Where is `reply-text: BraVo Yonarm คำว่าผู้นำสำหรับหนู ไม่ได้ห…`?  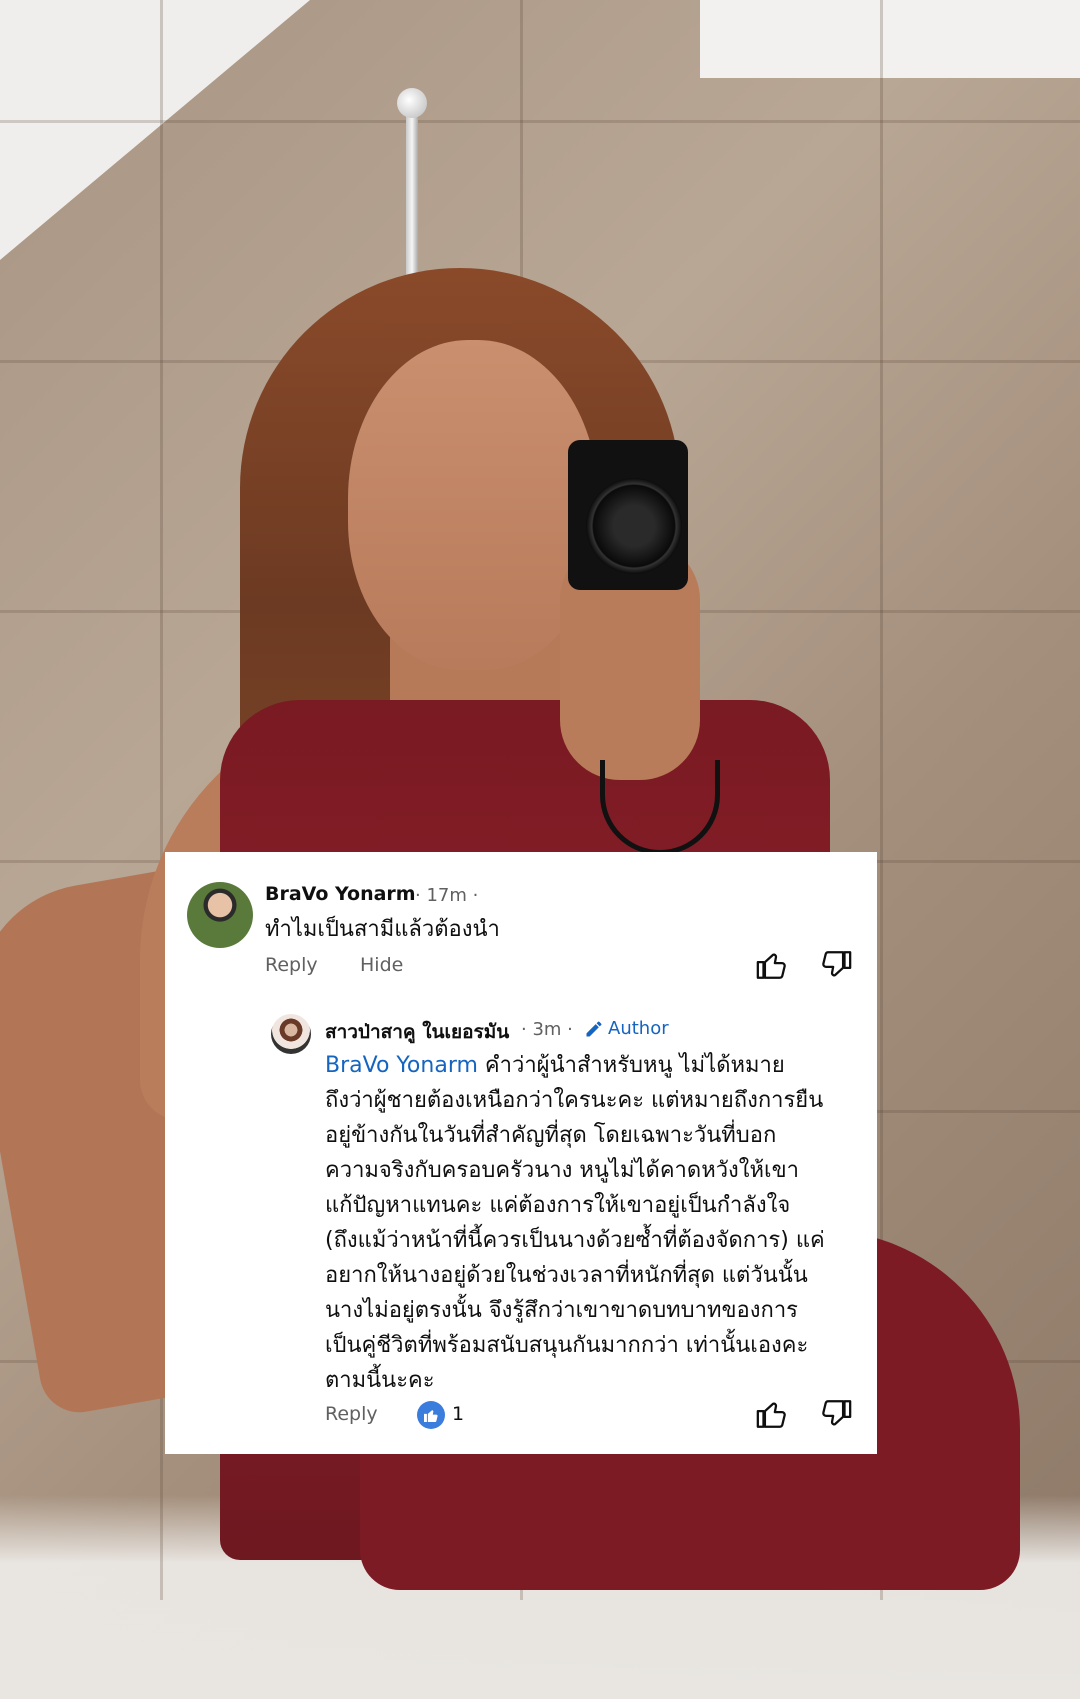 reply-text: BraVo Yonarm คำว่าผู้นำสำหรับหนู ไม่ได้ห… is located at coordinates (595, 1223).